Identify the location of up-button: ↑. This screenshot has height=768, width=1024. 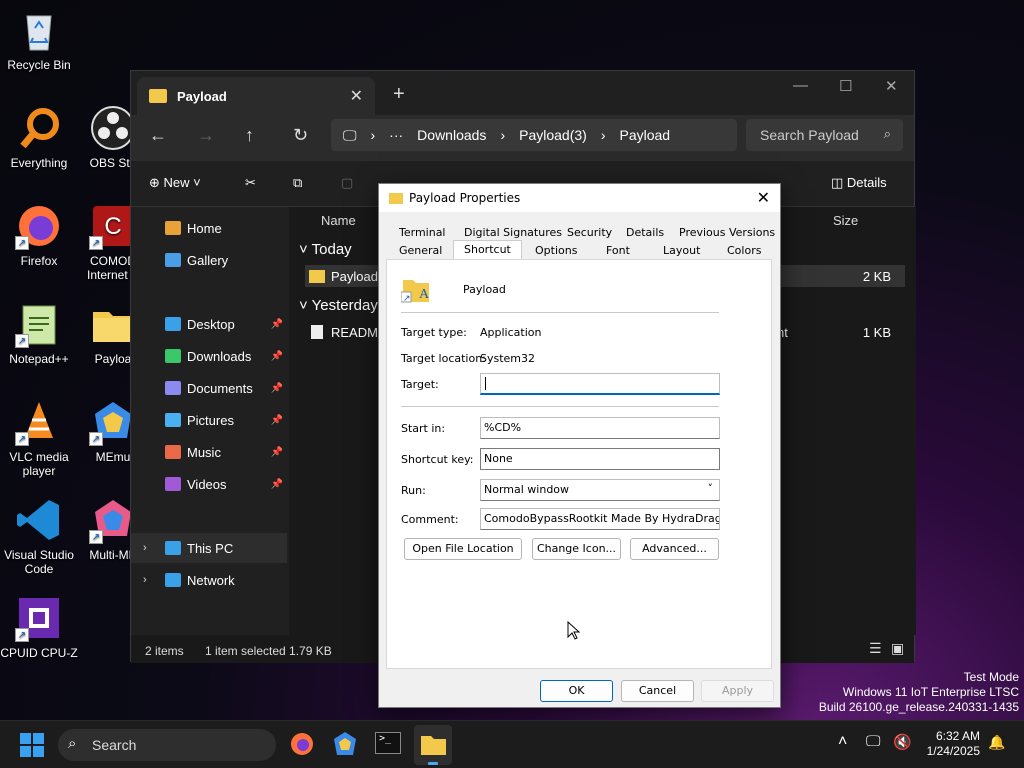
(249, 135).